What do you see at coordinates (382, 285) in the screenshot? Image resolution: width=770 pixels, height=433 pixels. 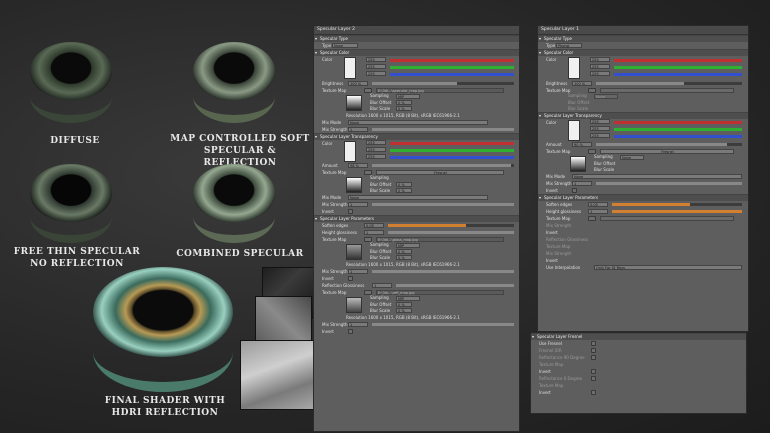 I see `refl-gloss-field: 1` at bounding box center [382, 285].